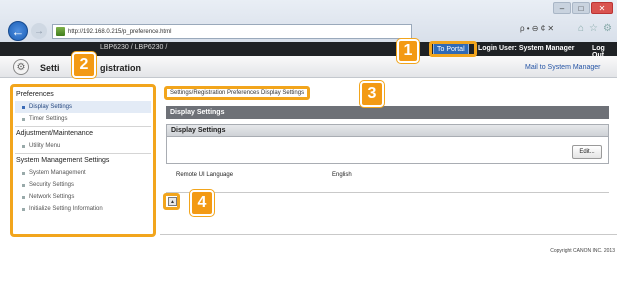 The image size is (617, 297). Describe the element at coordinates (51, 107) in the screenshot. I see `sidebar-item-label: Display Settings` at that location.